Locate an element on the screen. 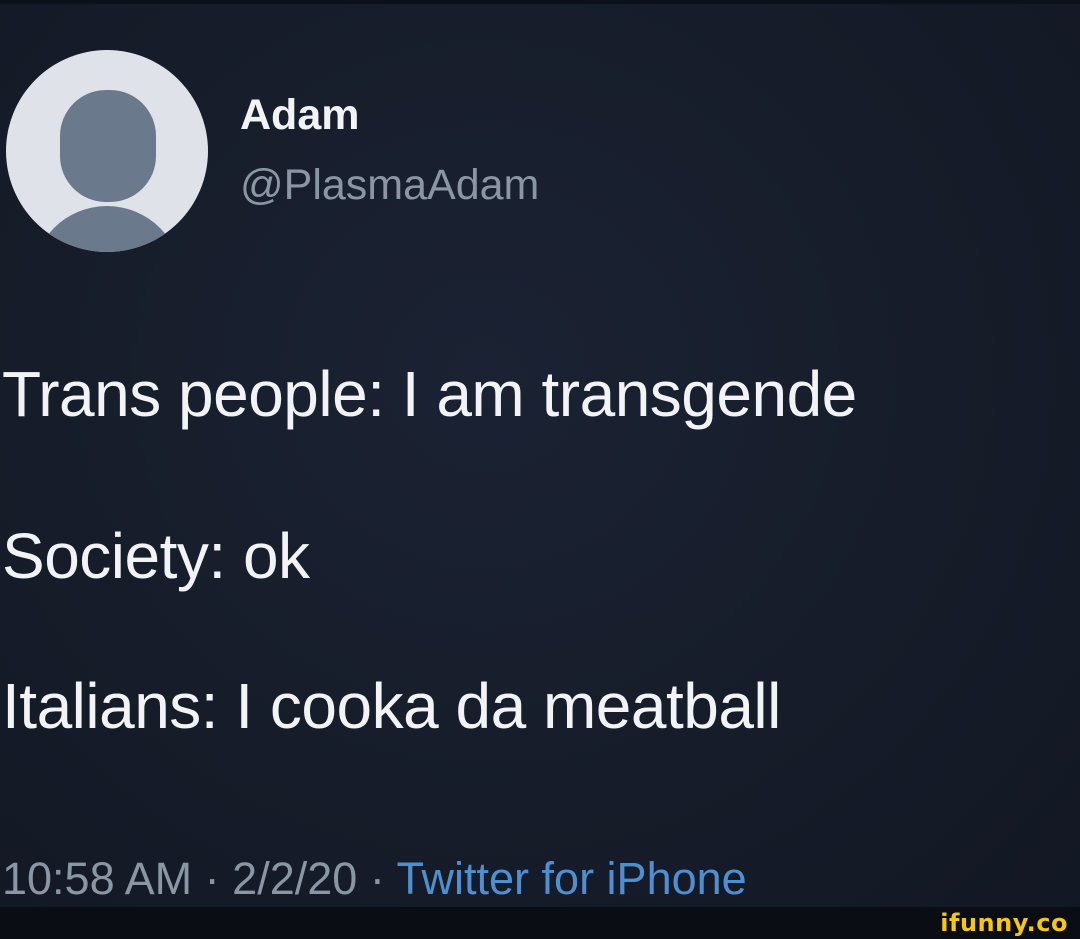 This screenshot has width=1080, height=939. ifunny-watermark: ifunny.co is located at coordinates (1004, 923).